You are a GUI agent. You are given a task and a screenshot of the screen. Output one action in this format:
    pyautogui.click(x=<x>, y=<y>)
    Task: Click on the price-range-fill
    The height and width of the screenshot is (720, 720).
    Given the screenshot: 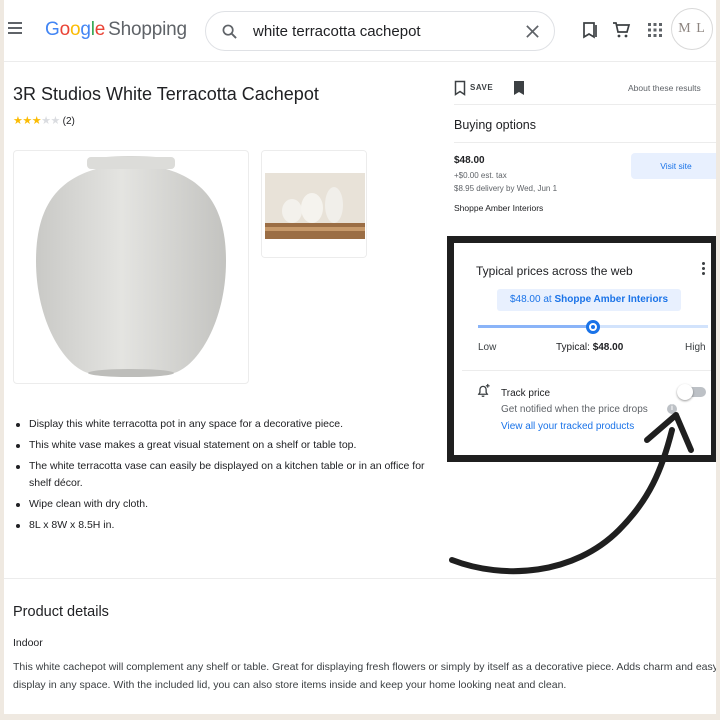 What is the action you would take?
    pyautogui.click(x=535, y=326)
    